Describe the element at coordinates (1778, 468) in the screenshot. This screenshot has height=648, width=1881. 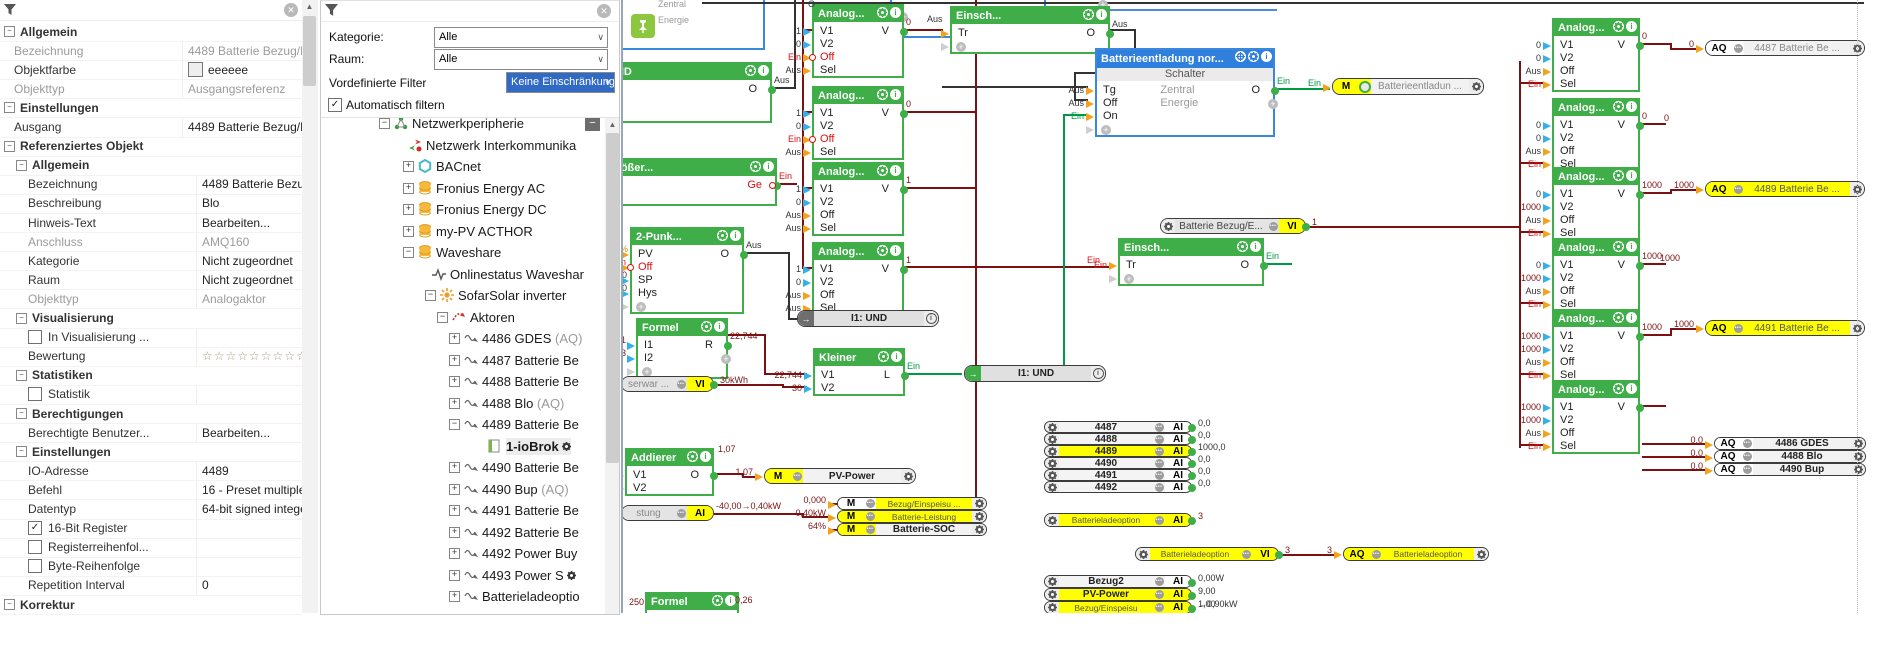
I see `io-tag-aq-4490-bup: AQ ••• 4490 Bup 0,0` at that location.